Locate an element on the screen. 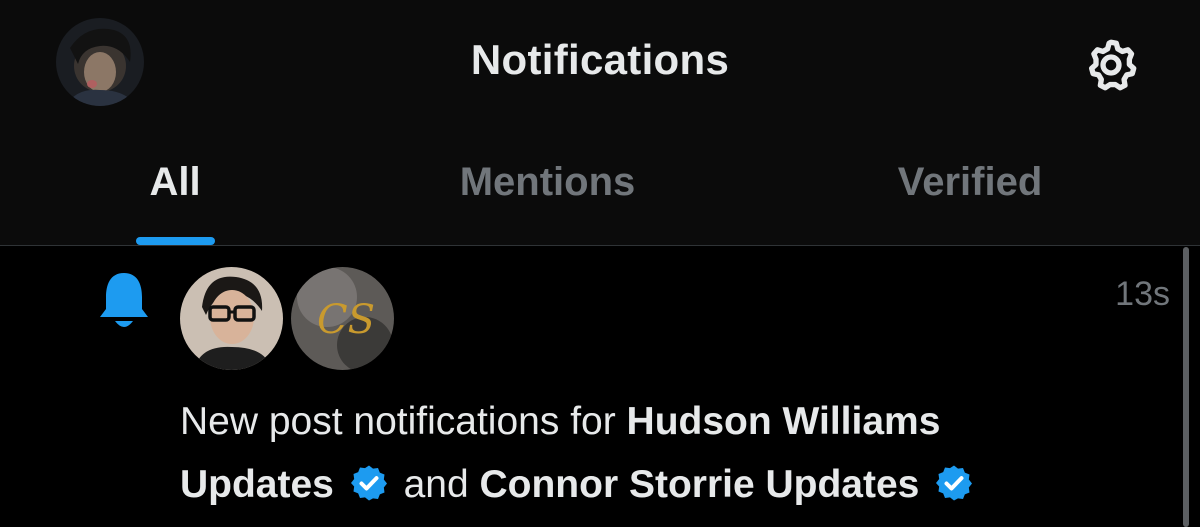 The image size is (1200, 527). settings-button is located at coordinates (1111, 65).